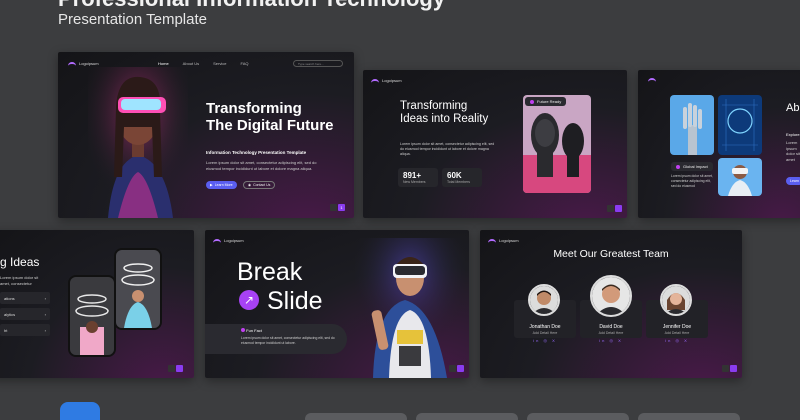  What do you see at coordinates (20, 262) in the screenshot?
I see `phones-heading: g Ideas` at bounding box center [20, 262].